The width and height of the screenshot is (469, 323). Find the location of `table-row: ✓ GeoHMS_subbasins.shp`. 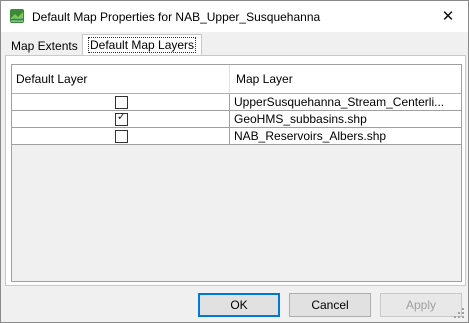

table-row: ✓ GeoHMS_subbasins.shp is located at coordinates (236, 119).